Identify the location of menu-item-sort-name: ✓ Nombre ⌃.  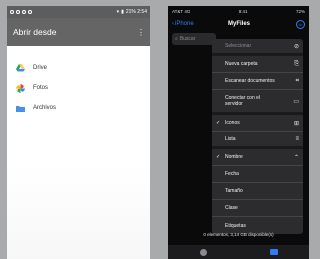
(257, 157).